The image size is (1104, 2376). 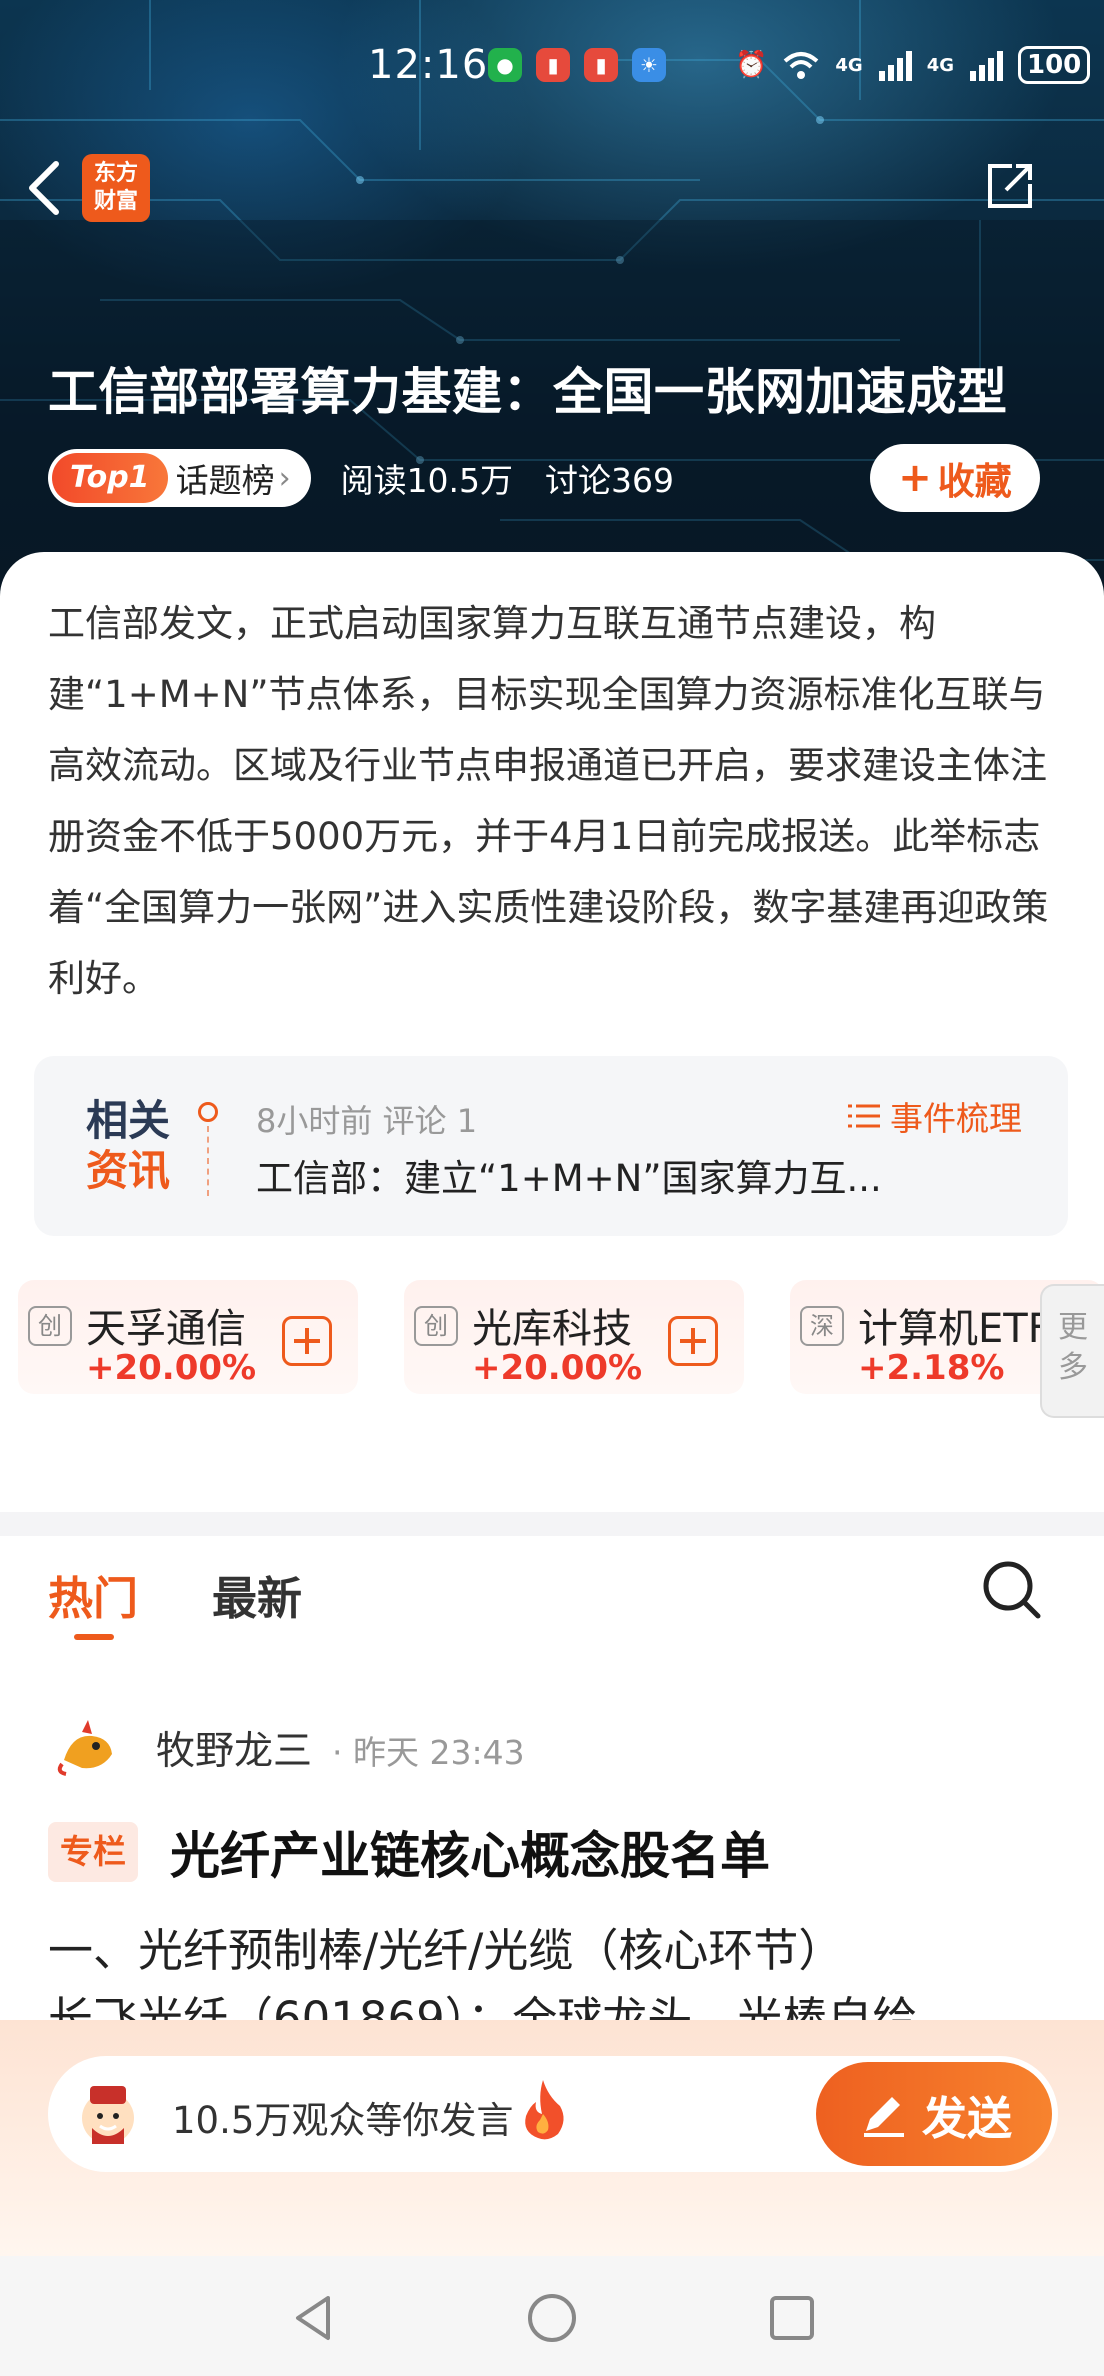 What do you see at coordinates (427, 480) in the screenshot?
I see `read-count: 阅读10.5万` at bounding box center [427, 480].